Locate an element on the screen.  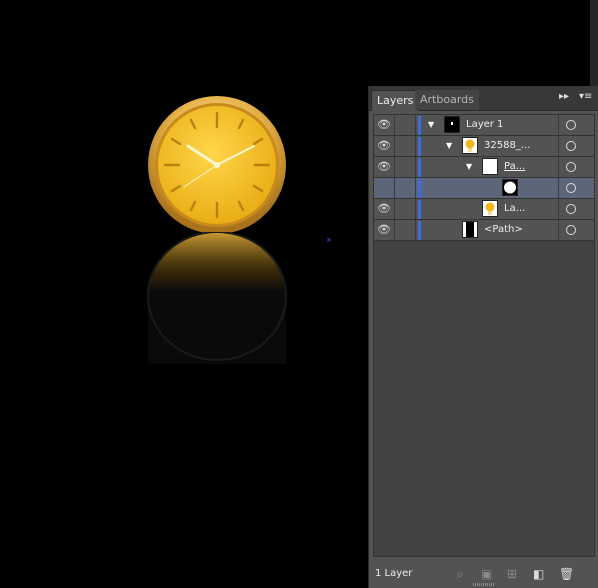
clipping-mask-icon: ▣ is located at coordinates (486, 574).